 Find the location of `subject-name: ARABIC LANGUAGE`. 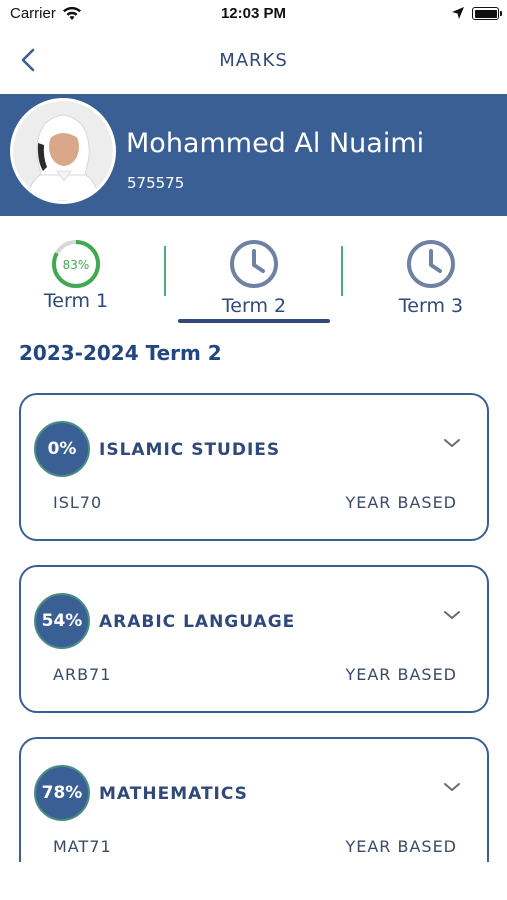

subject-name: ARABIC LANGUAGE is located at coordinates (197, 622).